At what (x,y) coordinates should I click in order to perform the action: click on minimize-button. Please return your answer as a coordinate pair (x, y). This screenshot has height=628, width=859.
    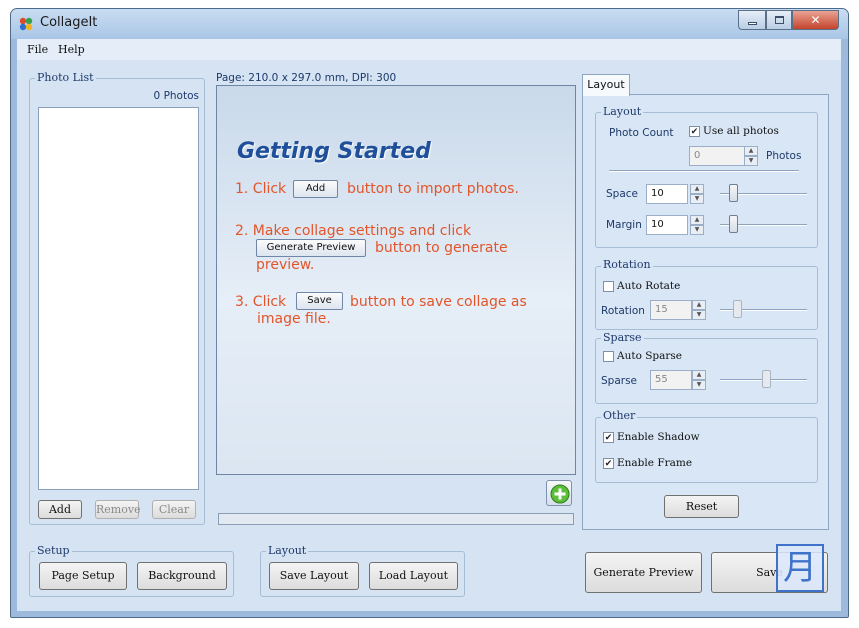
    Looking at the image, I should click on (752, 20).